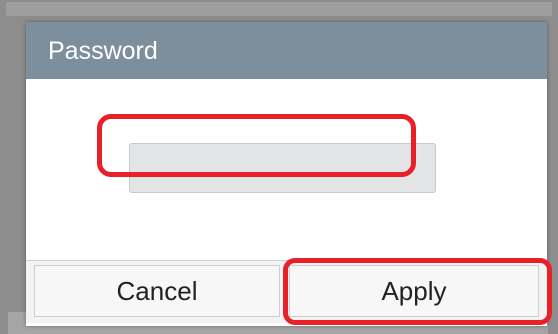 Image resolution: width=558 pixels, height=334 pixels. What do you see at coordinates (282, 168) in the screenshot?
I see `password-input` at bounding box center [282, 168].